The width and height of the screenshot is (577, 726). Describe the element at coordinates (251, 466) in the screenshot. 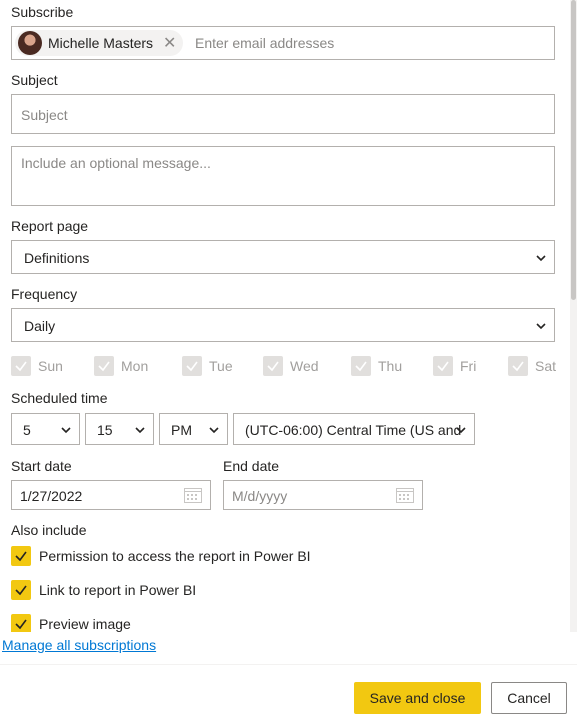

I see `end-date-label: End date` at that location.